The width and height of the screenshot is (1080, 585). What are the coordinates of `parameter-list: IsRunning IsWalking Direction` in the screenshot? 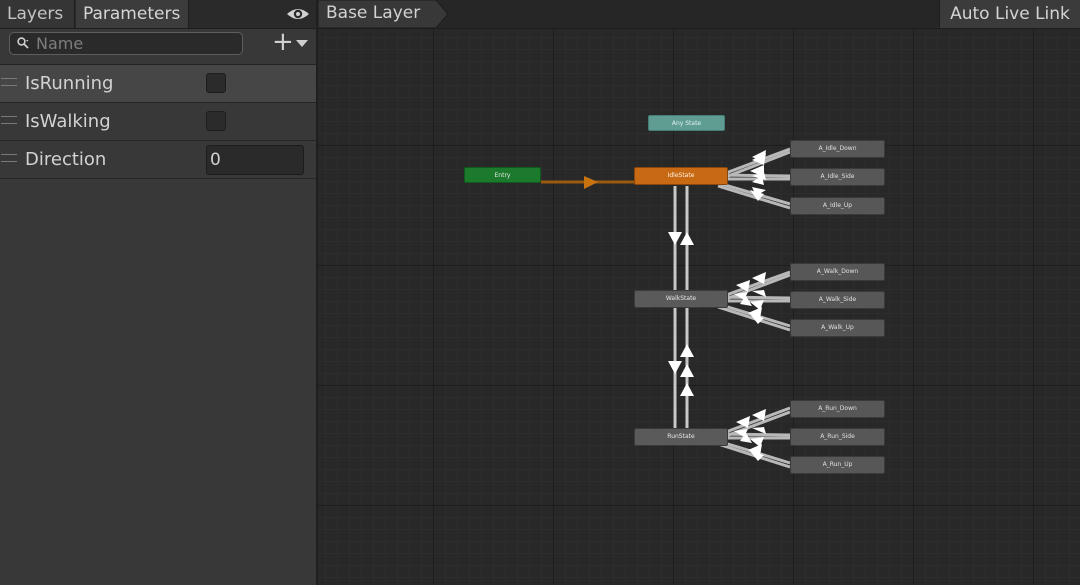 It's located at (158, 122).